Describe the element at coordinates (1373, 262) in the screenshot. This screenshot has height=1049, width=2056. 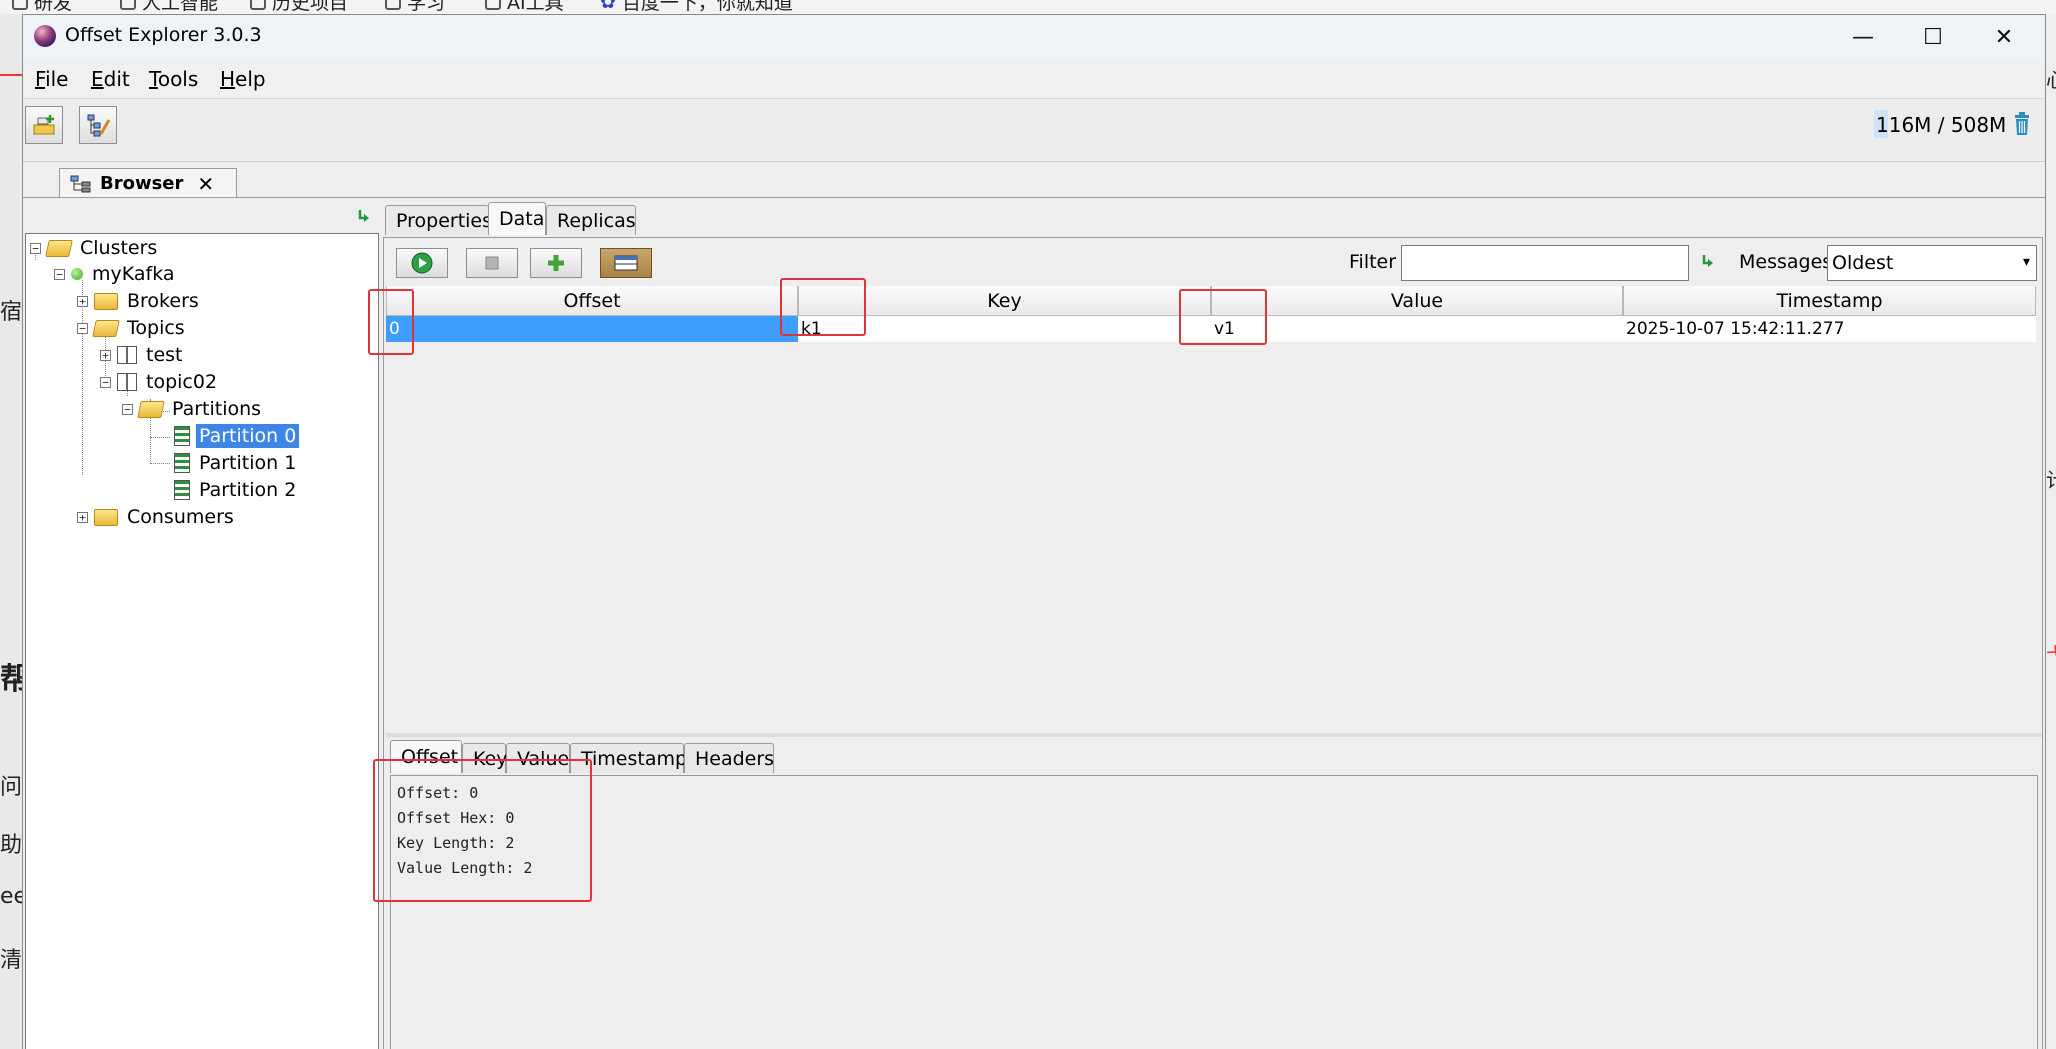
I see `filter-label: Filter` at that location.